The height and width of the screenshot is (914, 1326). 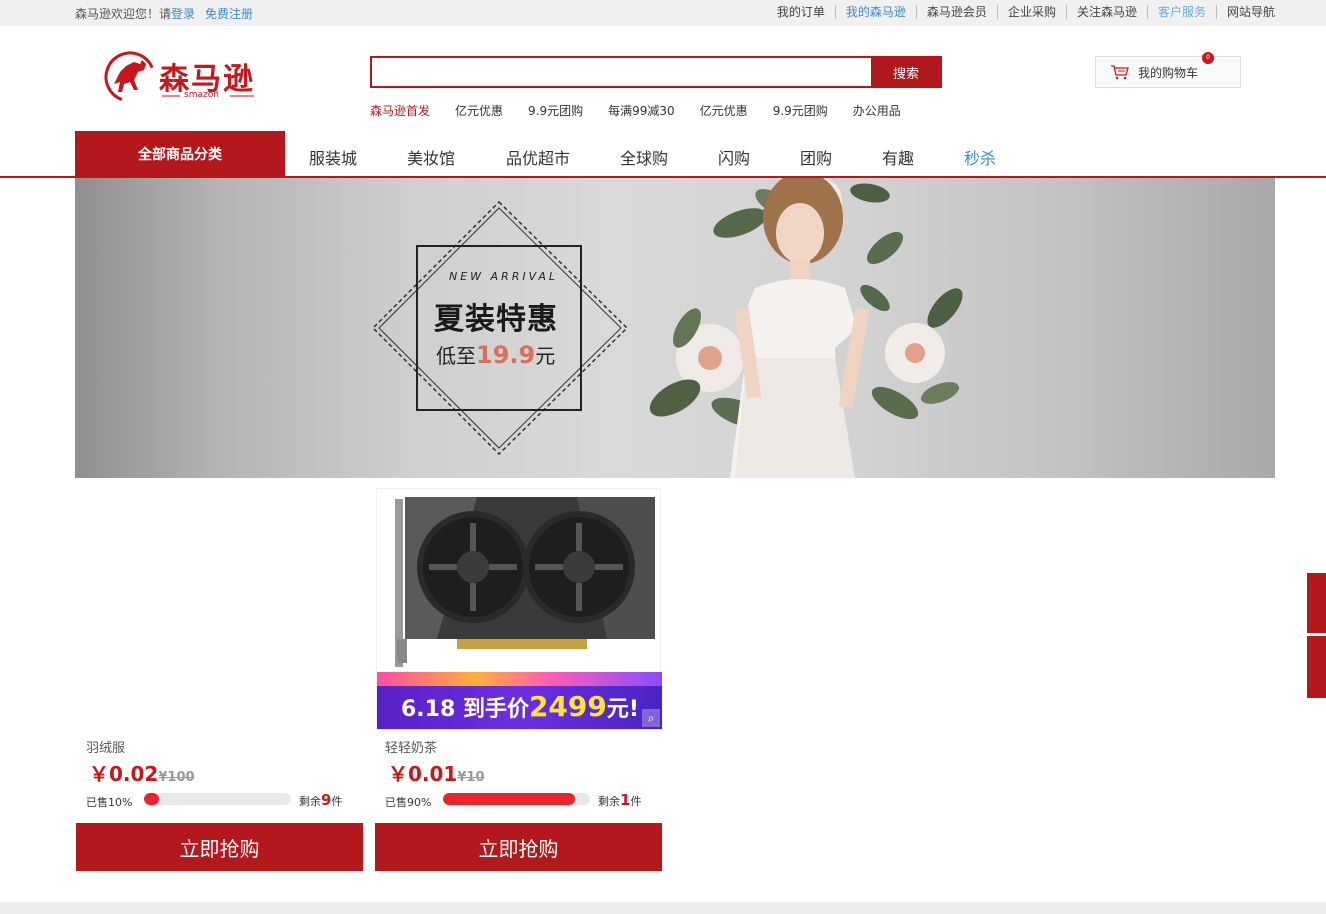 I want to click on sold-percent-label: 已售10%, so click(x=109, y=802).